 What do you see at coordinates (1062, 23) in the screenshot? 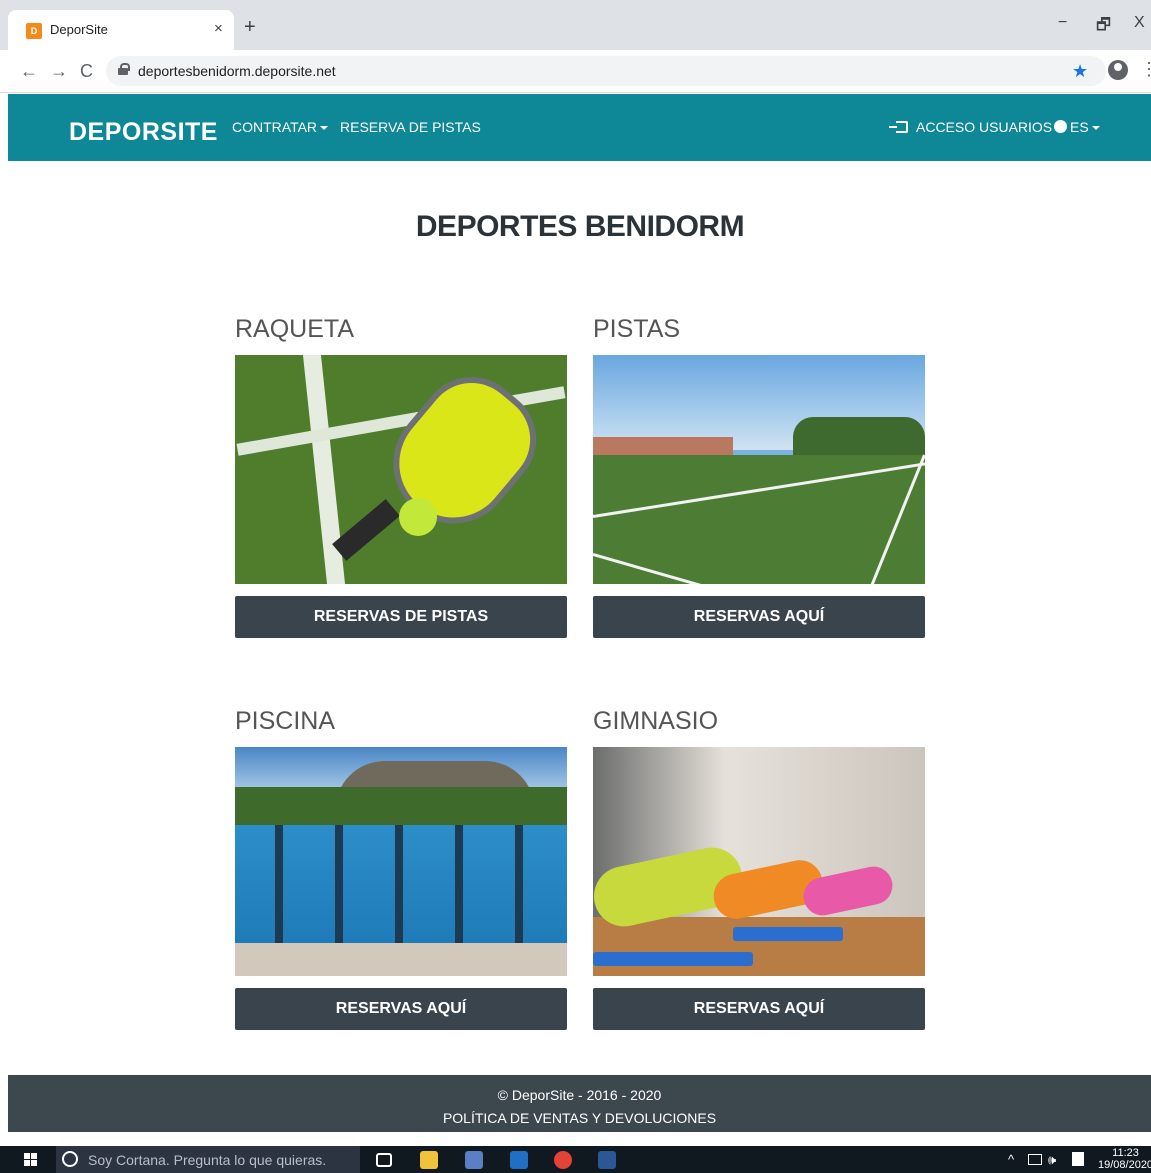
I see `minimize-button: −` at bounding box center [1062, 23].